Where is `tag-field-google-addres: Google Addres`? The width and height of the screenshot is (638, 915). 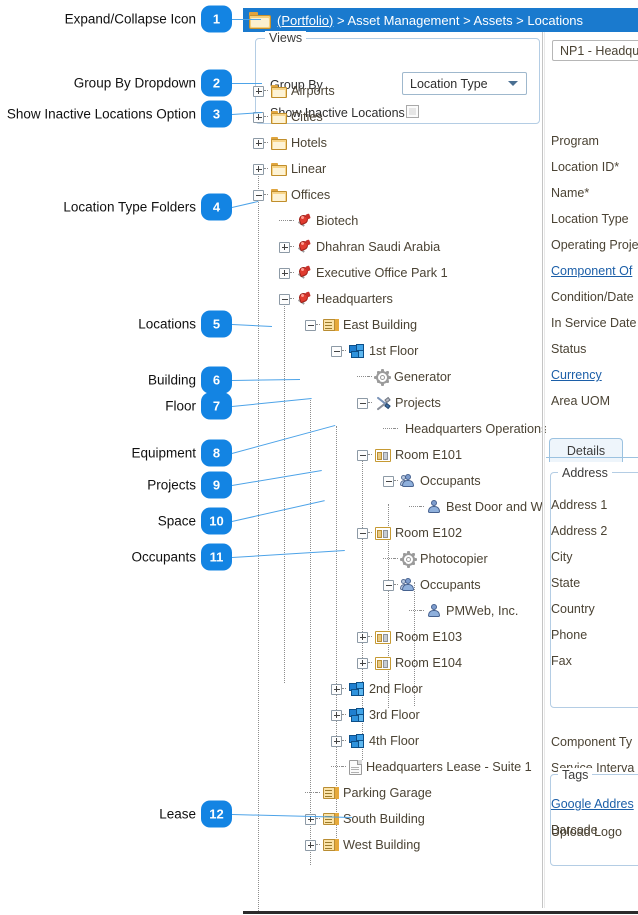 tag-field-google-addres: Google Addres is located at coordinates (592, 804).